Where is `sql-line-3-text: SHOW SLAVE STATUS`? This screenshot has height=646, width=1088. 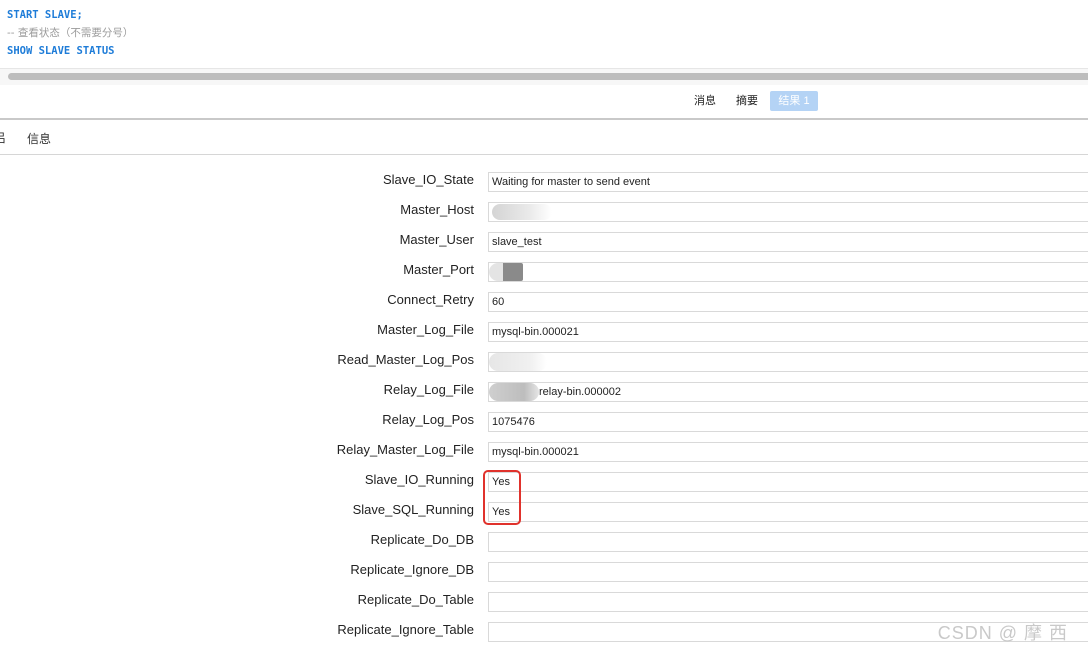 sql-line-3-text: SHOW SLAVE STATUS is located at coordinates (61, 51).